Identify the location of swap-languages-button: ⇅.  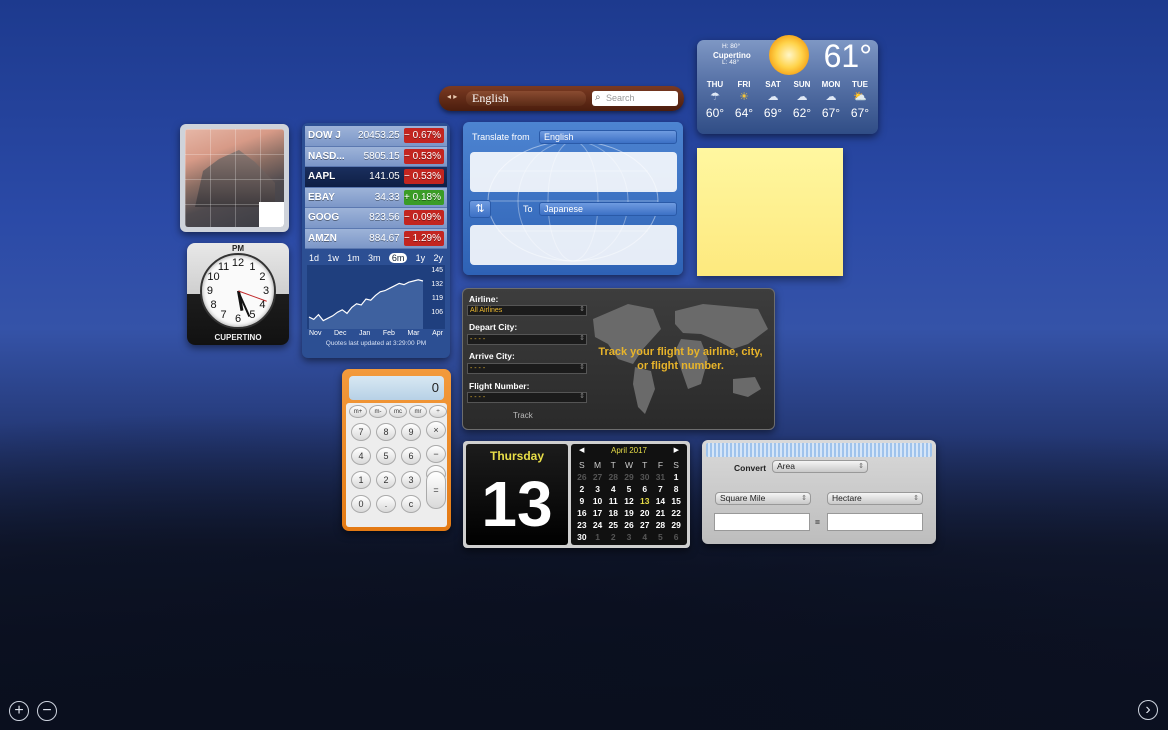
(480, 209).